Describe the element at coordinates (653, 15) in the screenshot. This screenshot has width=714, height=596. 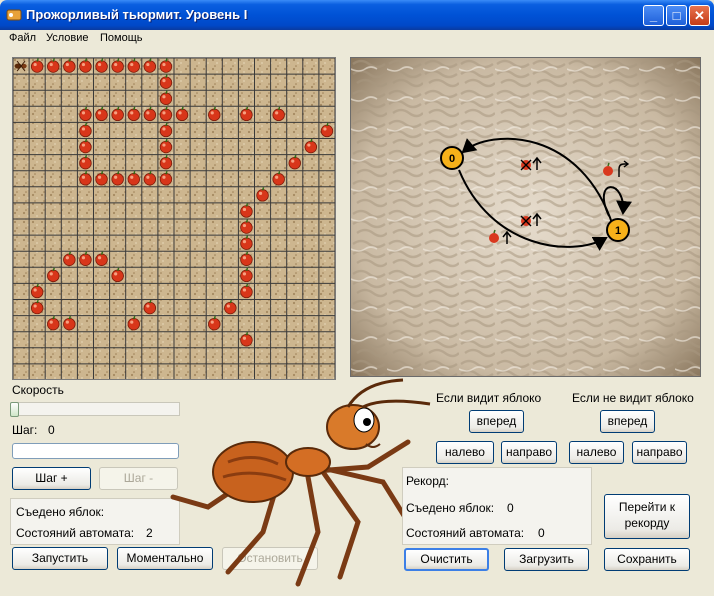
I see `minimize-button: _` at that location.